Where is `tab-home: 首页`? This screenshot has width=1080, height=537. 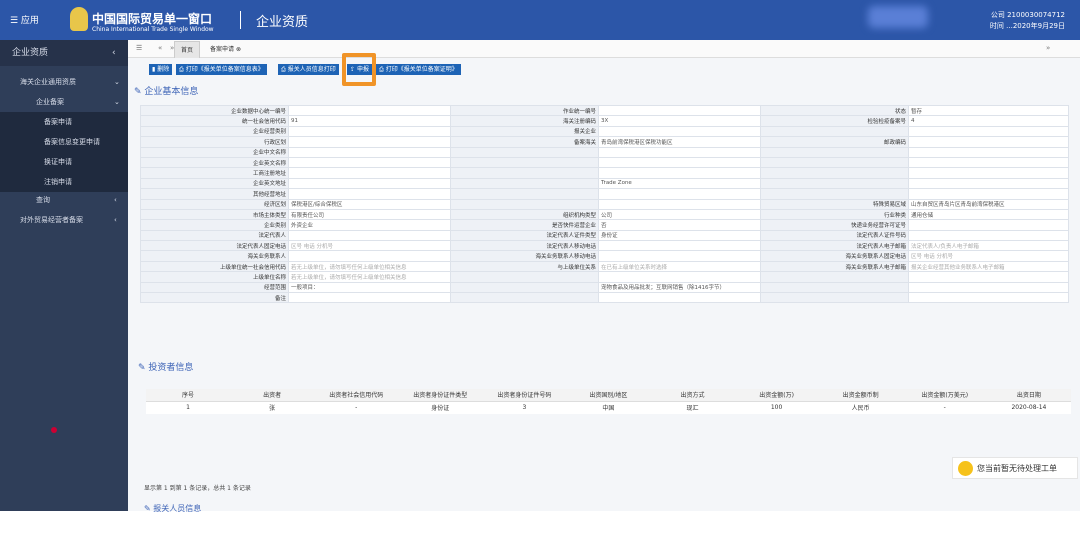 tab-home: 首页 is located at coordinates (187, 49).